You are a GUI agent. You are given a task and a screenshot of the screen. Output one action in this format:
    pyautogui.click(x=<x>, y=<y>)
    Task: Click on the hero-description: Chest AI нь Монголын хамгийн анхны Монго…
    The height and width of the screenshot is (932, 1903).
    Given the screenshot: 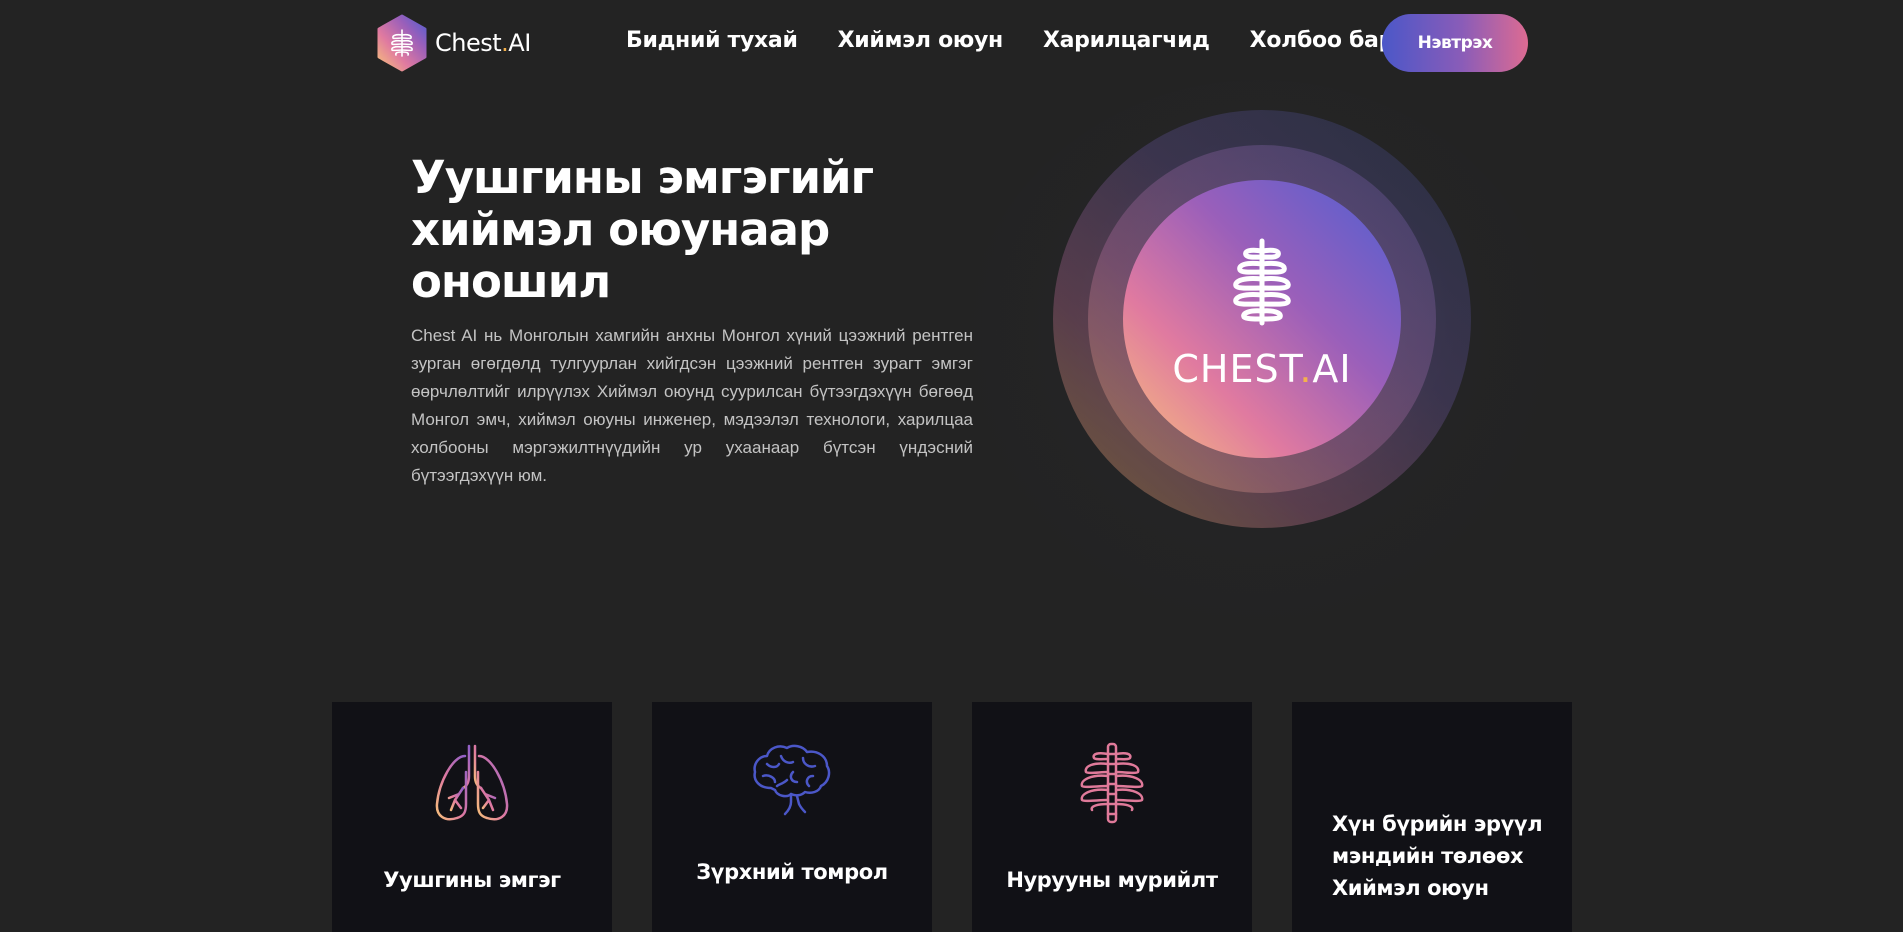 What is the action you would take?
    pyautogui.click(x=692, y=405)
    